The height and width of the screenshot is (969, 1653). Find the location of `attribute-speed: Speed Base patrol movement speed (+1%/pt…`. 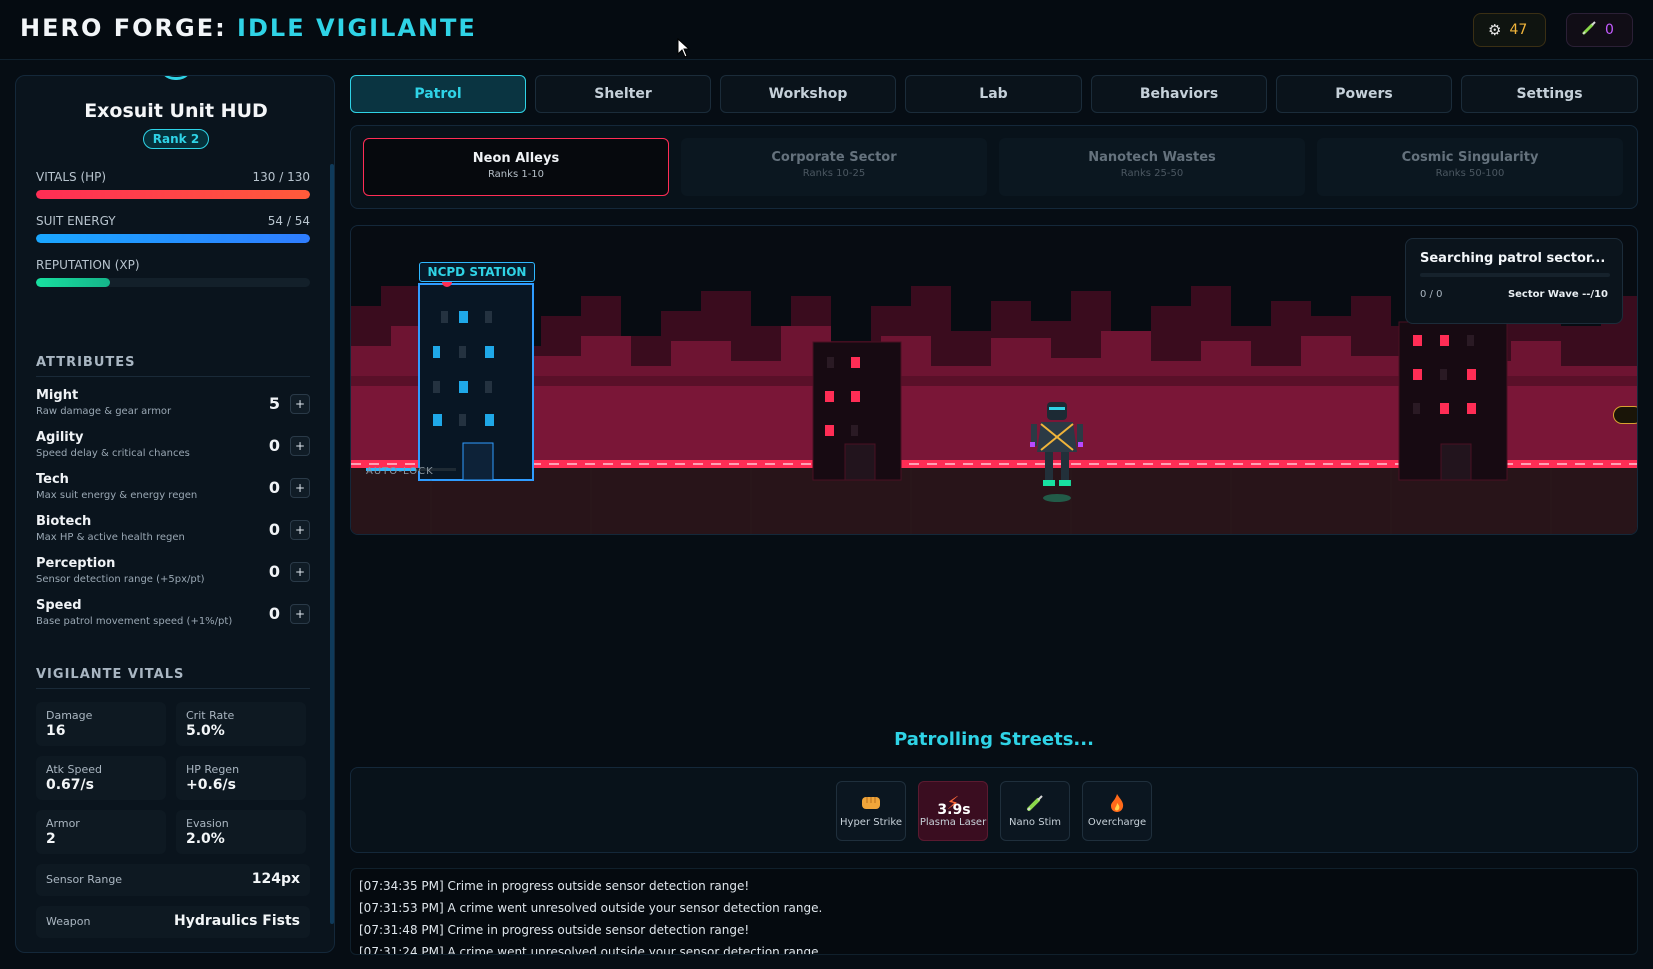

attribute-speed: Speed Base patrol movement speed (+1%/pt… is located at coordinates (173, 616).